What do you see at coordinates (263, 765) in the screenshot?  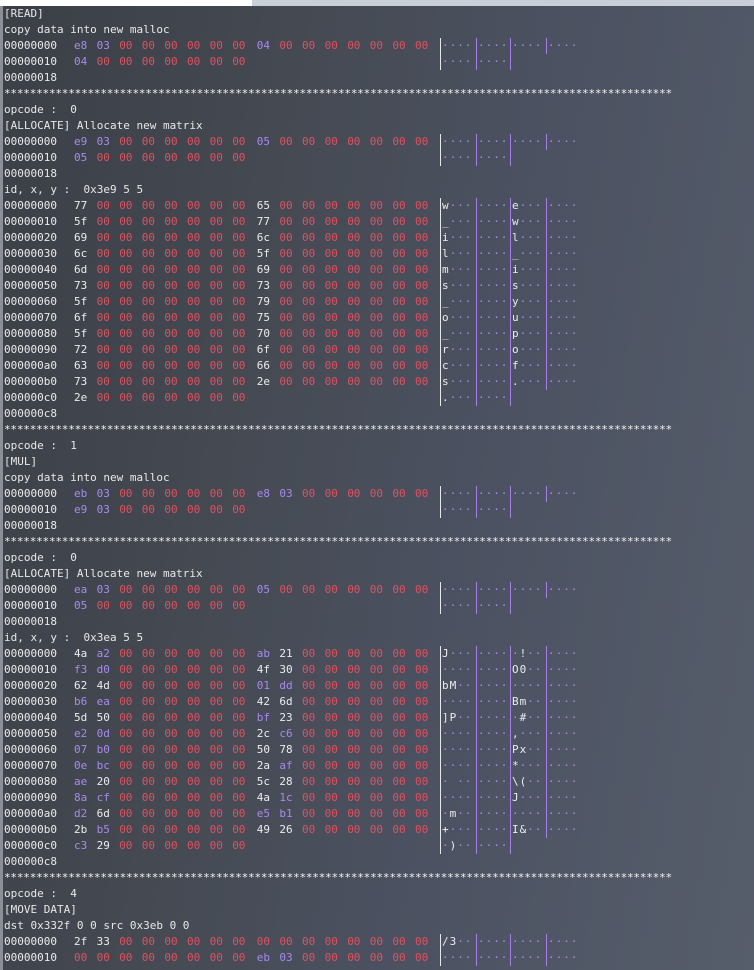 I see `hex-byte: 2a` at bounding box center [263, 765].